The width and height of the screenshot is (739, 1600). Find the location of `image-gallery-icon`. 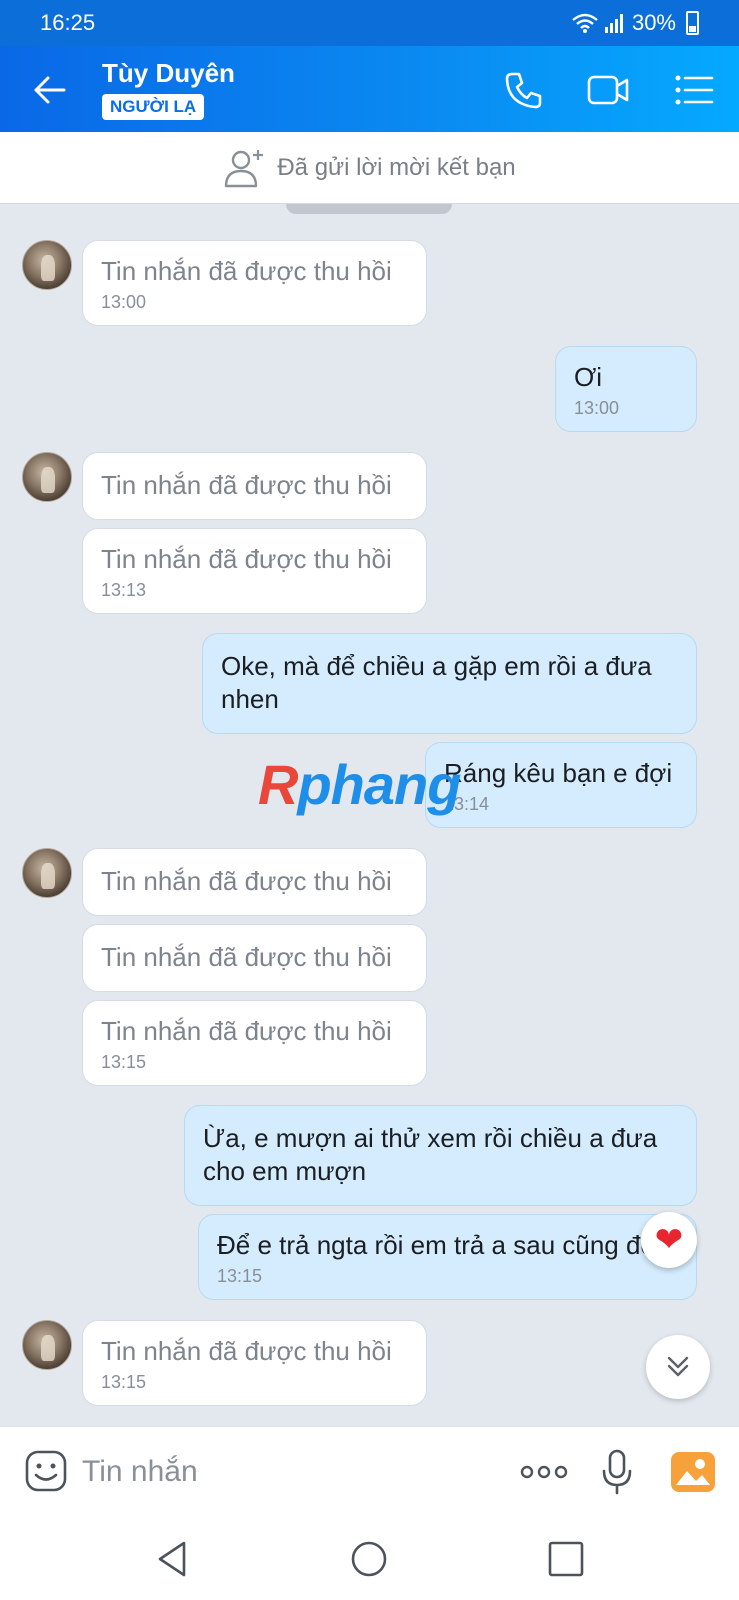

image-gallery-icon is located at coordinates (693, 1472).